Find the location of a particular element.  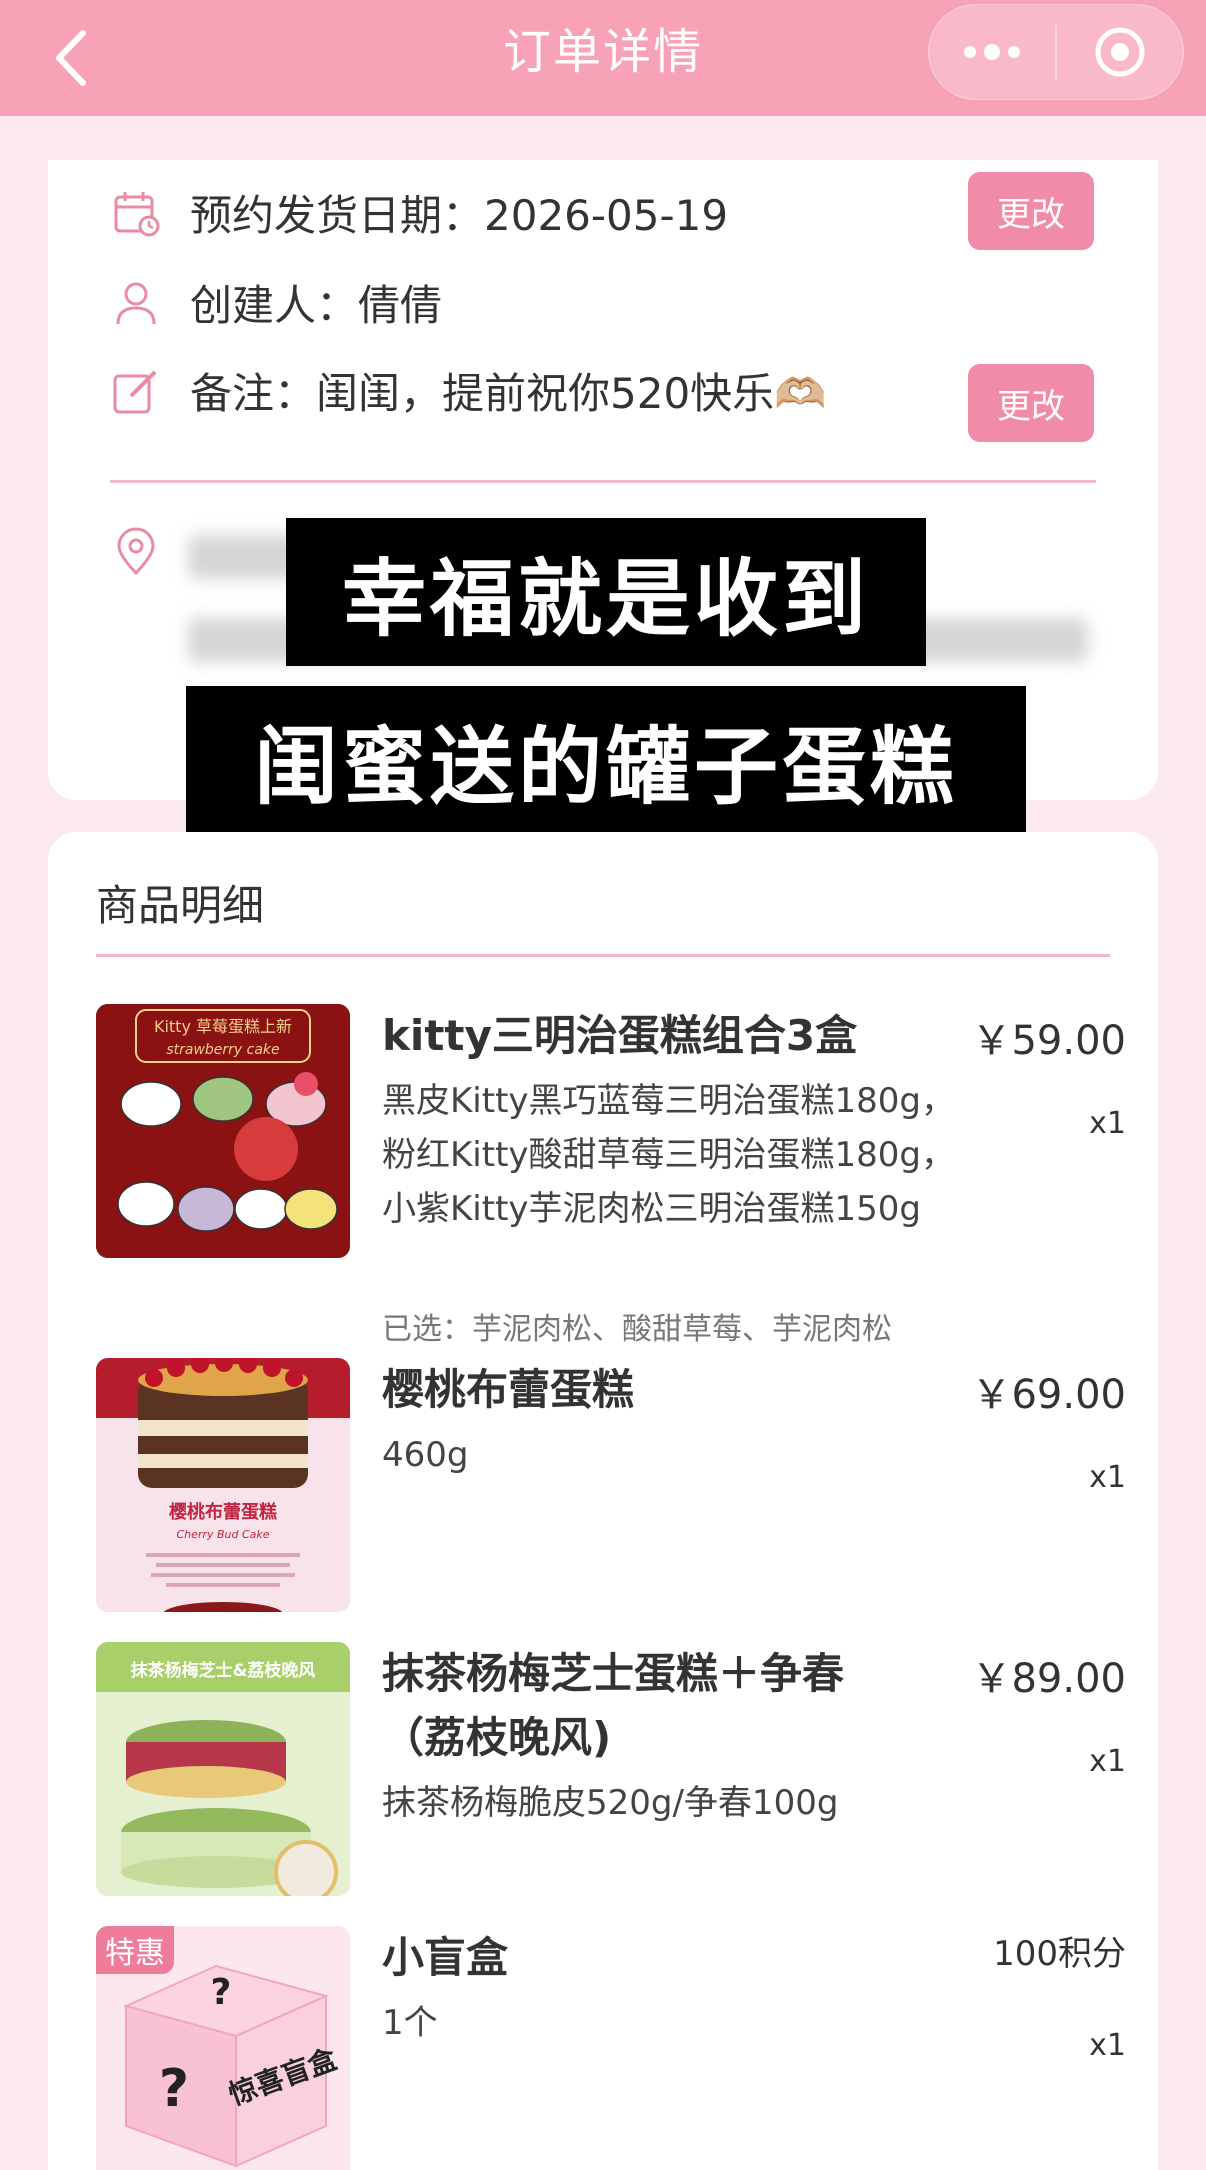

change-date-button: 更改 is located at coordinates (1031, 211).